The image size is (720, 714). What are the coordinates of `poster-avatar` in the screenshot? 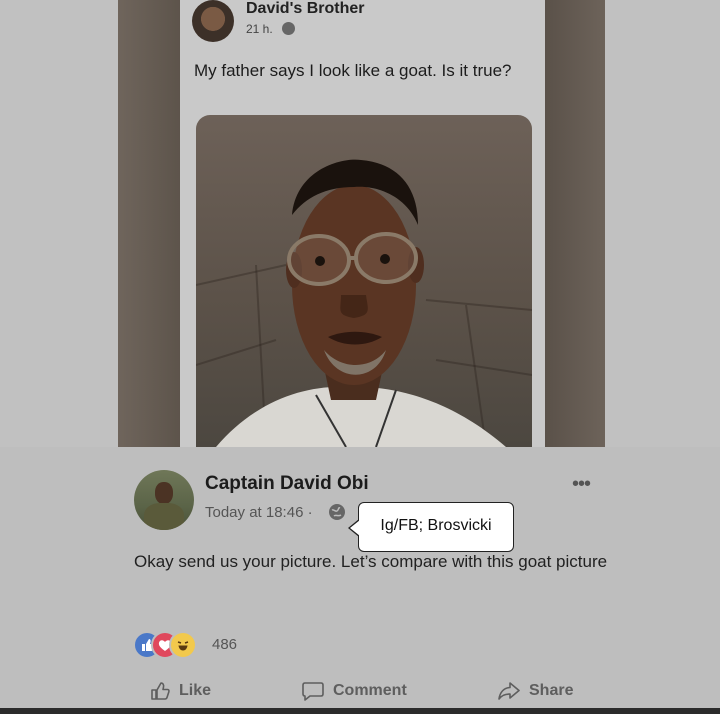 It's located at (164, 500).